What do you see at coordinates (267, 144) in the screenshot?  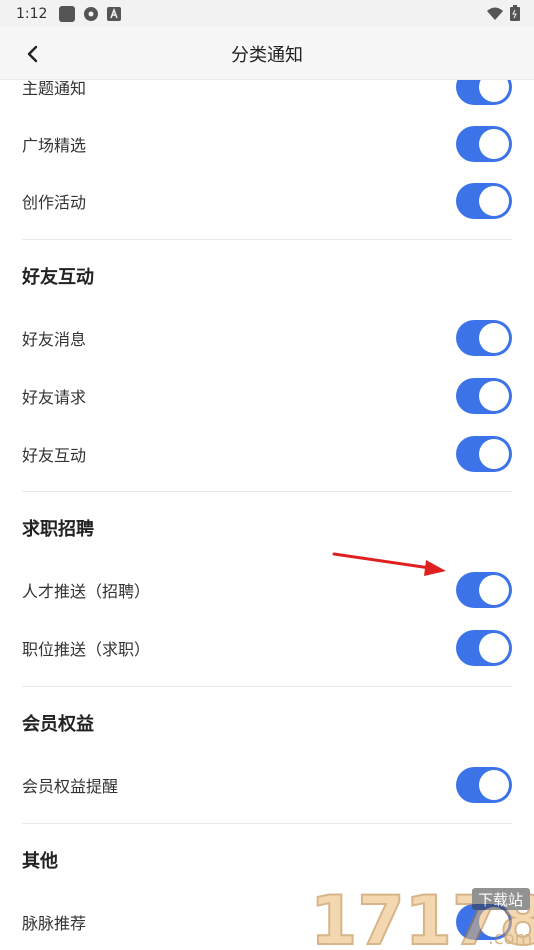 I see `setting-row: 广场精选` at bounding box center [267, 144].